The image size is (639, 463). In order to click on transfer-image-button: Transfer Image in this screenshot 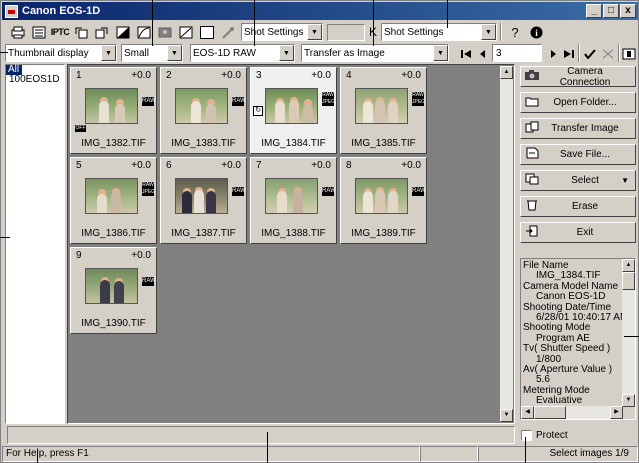, I will do `click(578, 128)`.